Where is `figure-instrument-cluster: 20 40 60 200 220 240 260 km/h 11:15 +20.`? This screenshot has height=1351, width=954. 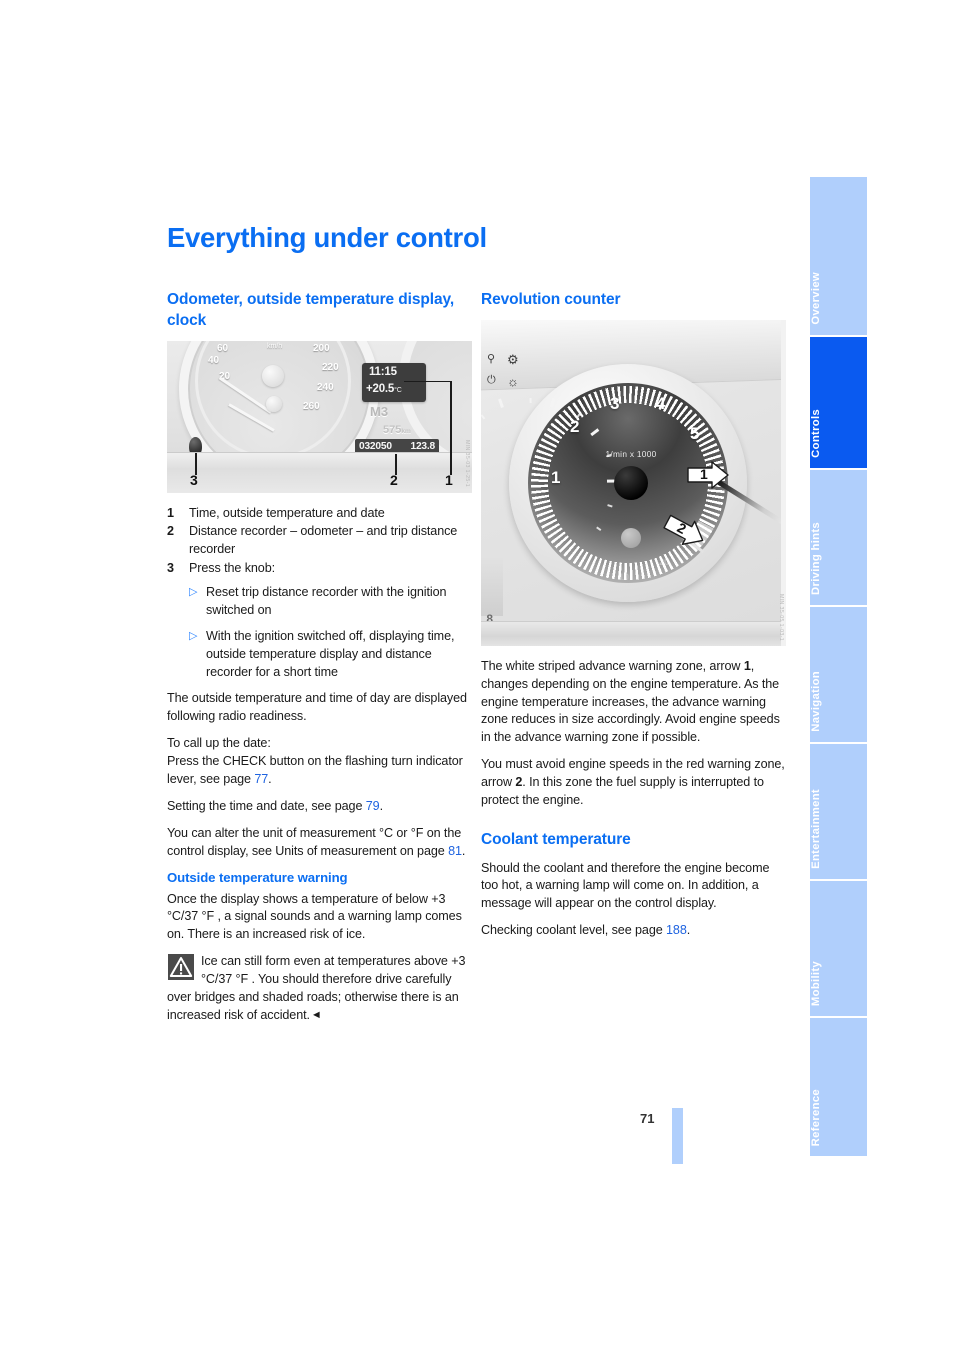 figure-instrument-cluster: 20 40 60 200 220 240 260 km/h 11:15 +20. is located at coordinates (319, 416).